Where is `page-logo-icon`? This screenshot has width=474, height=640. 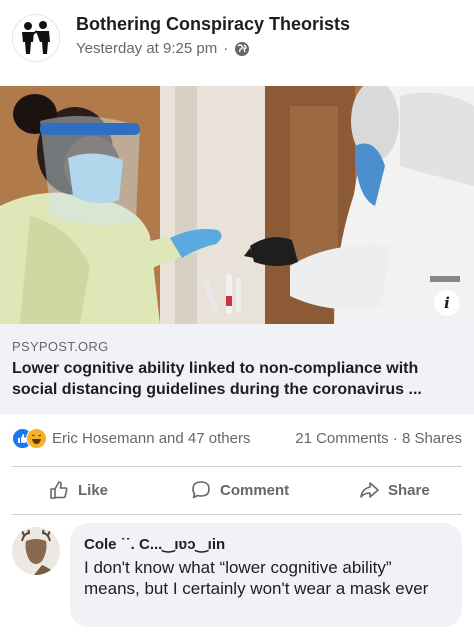 page-logo-icon is located at coordinates (36, 37).